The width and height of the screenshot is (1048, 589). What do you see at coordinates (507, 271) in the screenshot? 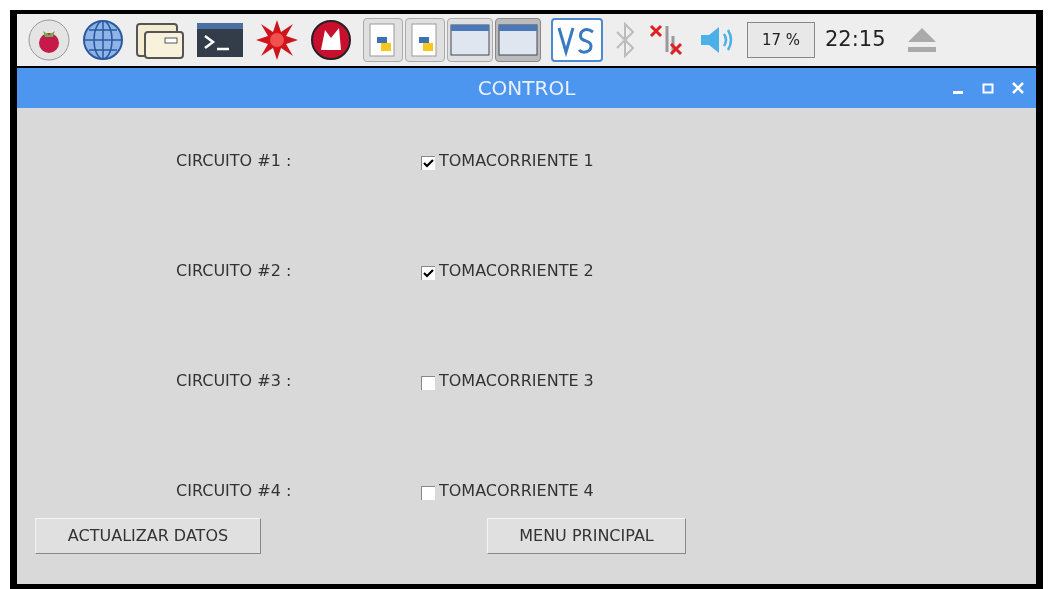
I see `outlet-checkbox: TOMACORRIENTE 2` at bounding box center [507, 271].